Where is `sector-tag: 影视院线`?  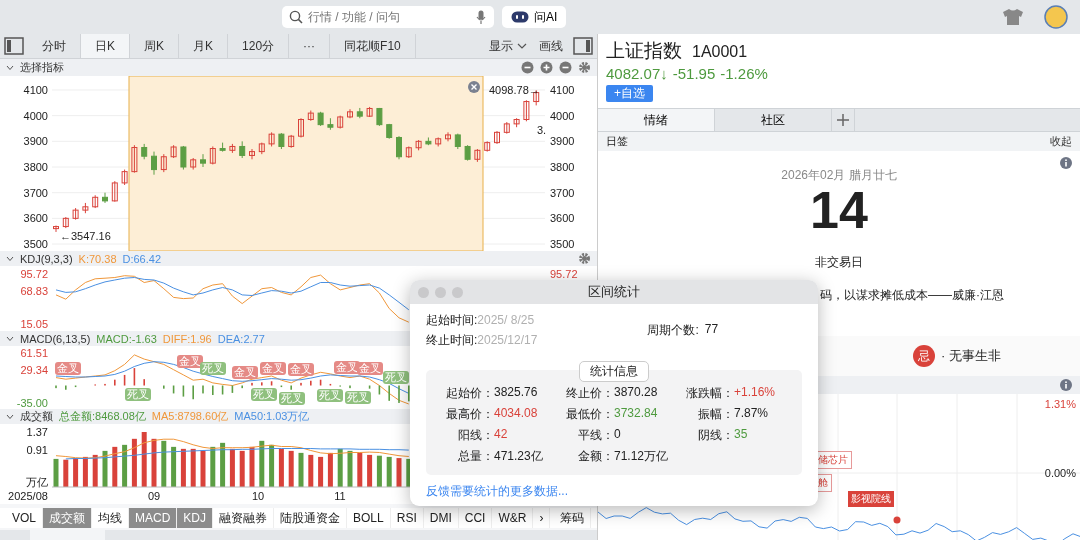 sector-tag: 影视院线 is located at coordinates (871, 499).